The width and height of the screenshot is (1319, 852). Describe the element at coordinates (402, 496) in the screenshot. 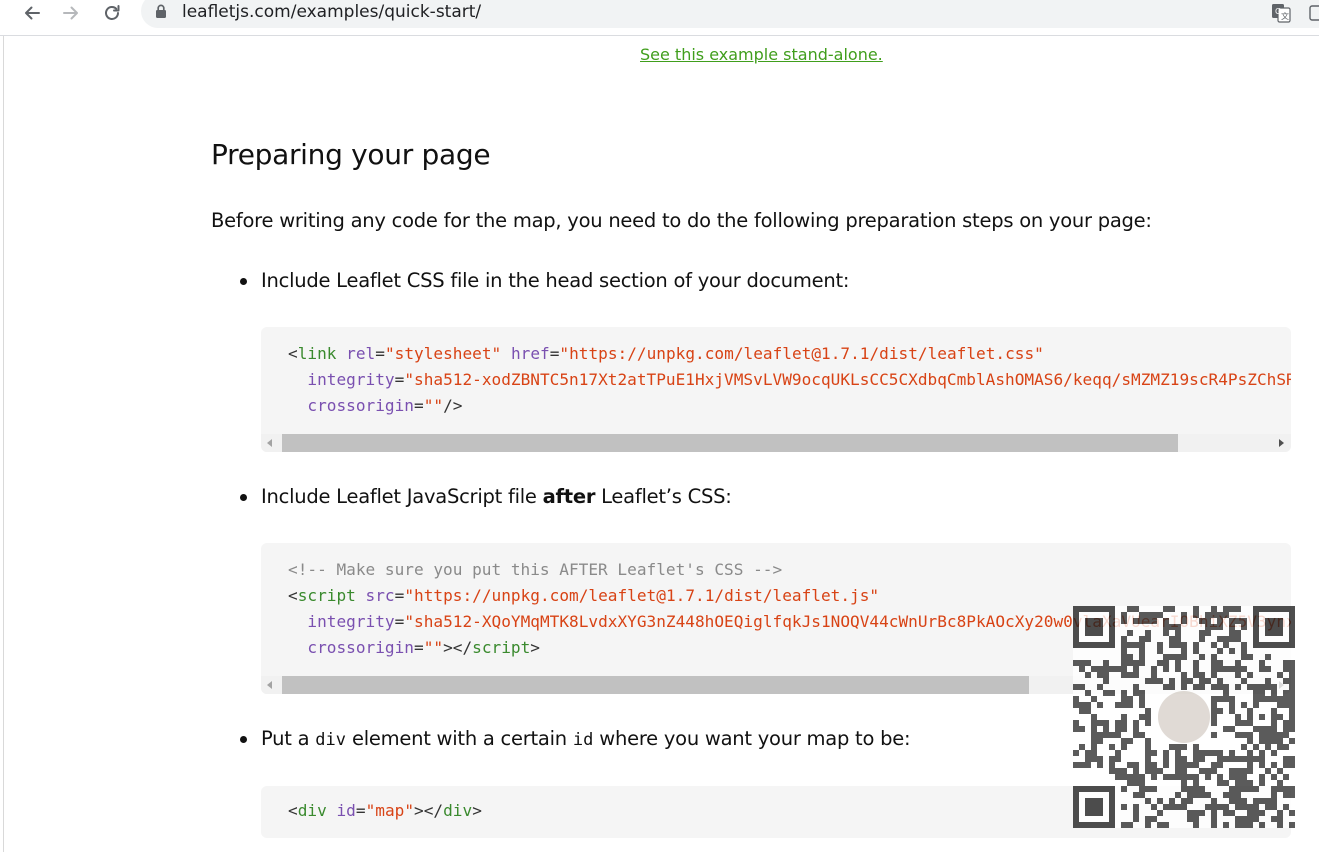

I see `step-text: Include Leaflet JavaScript file` at that location.